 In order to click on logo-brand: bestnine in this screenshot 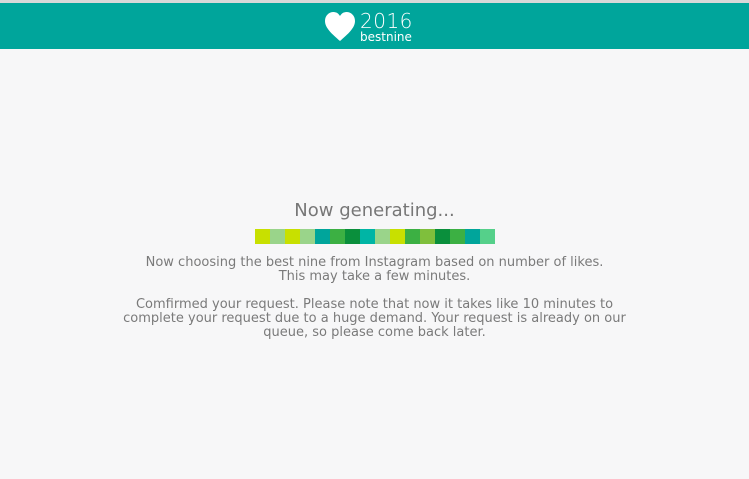, I will do `click(386, 37)`.